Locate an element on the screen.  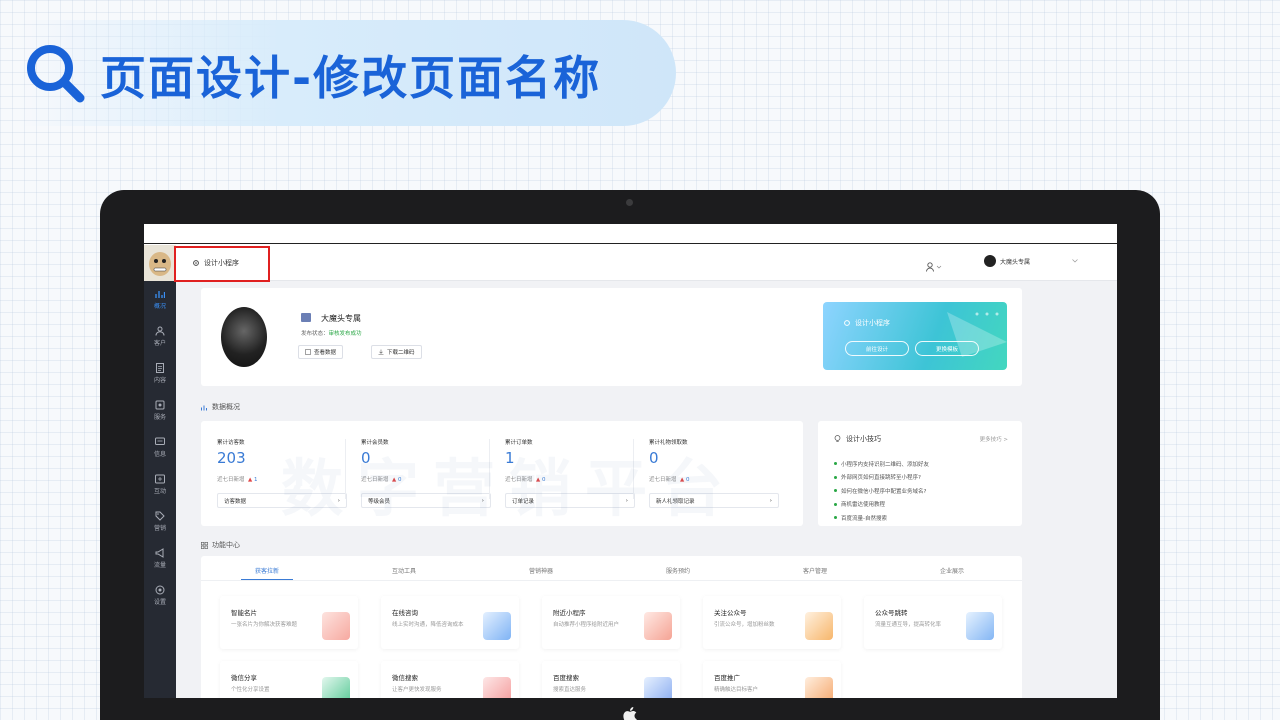
feature-card: 微信分享个性化分享设置 is located at coordinates (289, 679).